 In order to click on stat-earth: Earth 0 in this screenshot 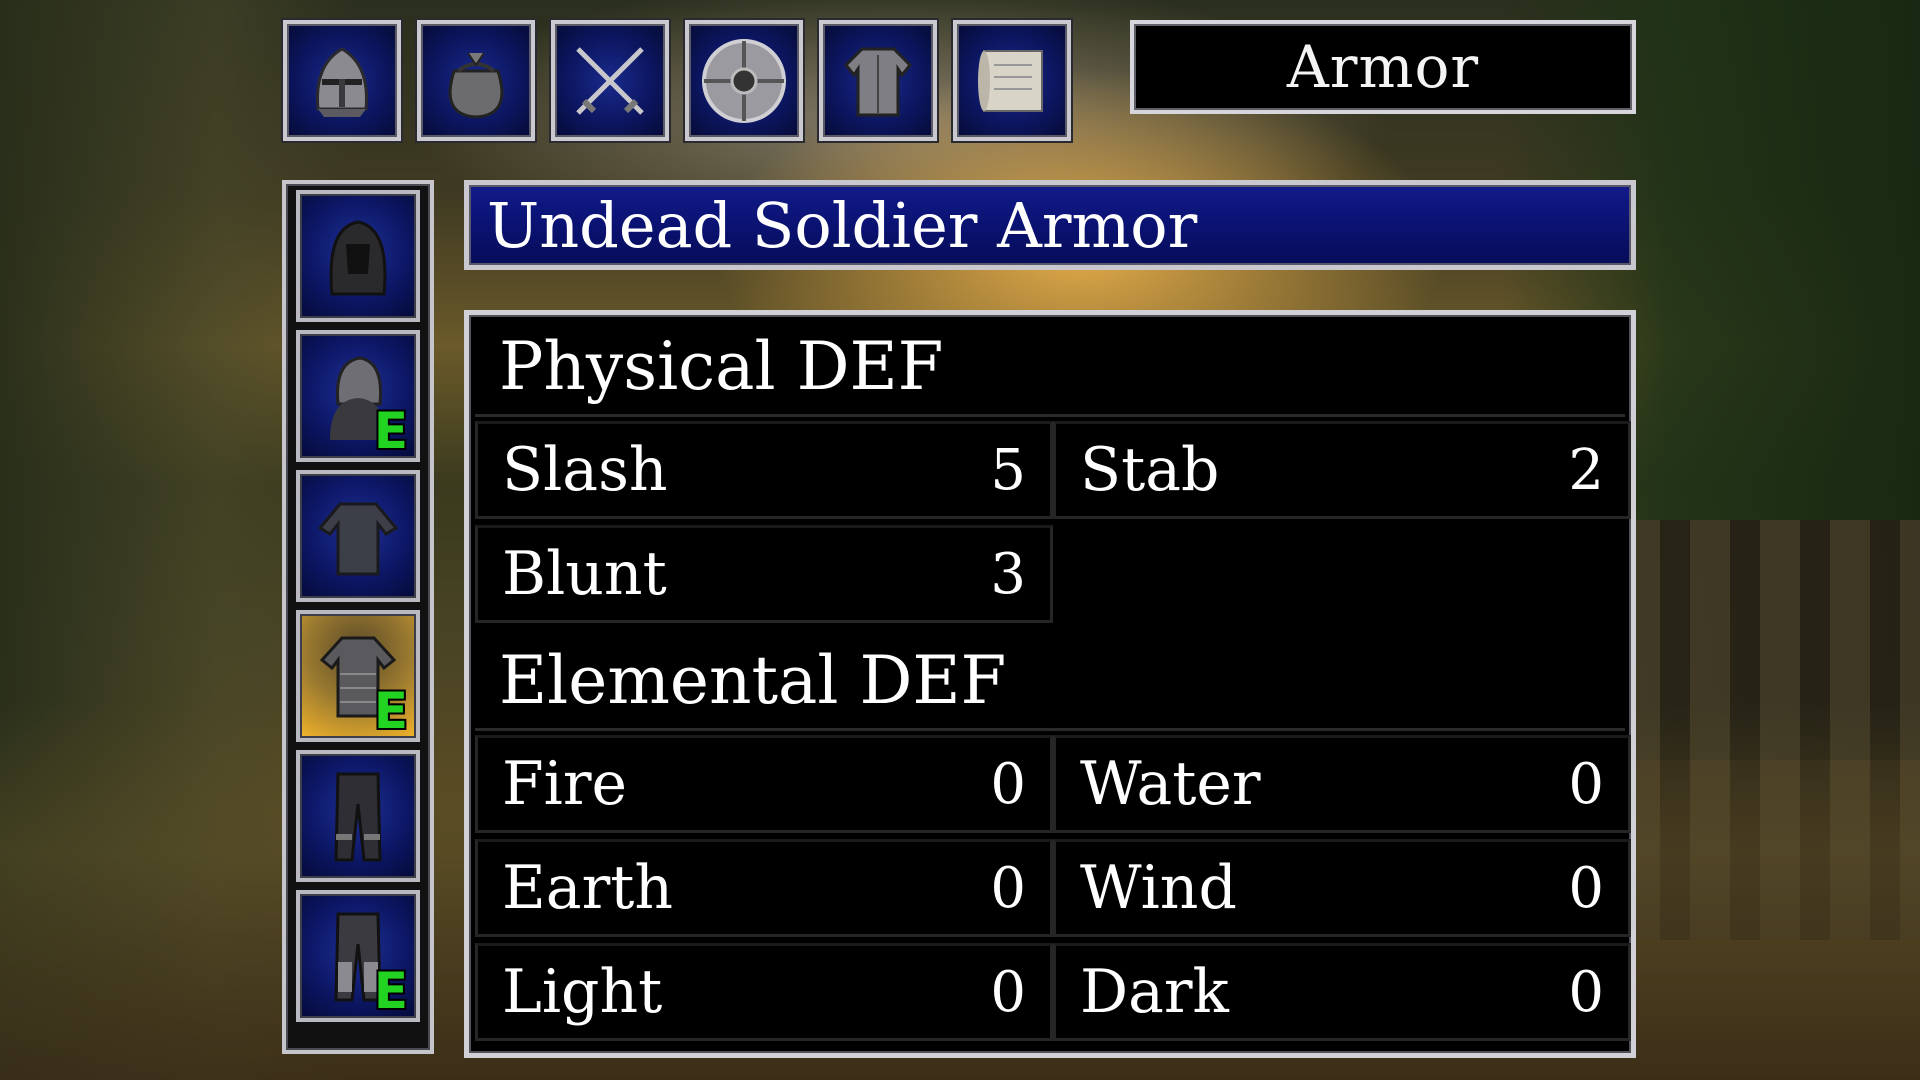, I will do `click(764, 888)`.